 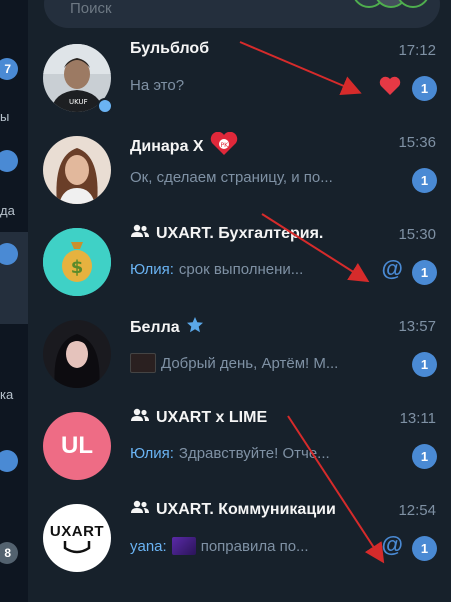 What do you see at coordinates (390, 88) in the screenshot?
I see `heart-reaction-icon` at bounding box center [390, 88].